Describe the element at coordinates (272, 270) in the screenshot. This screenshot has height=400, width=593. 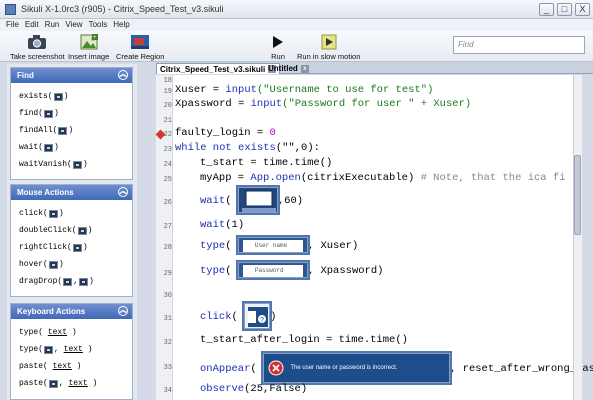
I see `password-field-pattern: Password` at that location.